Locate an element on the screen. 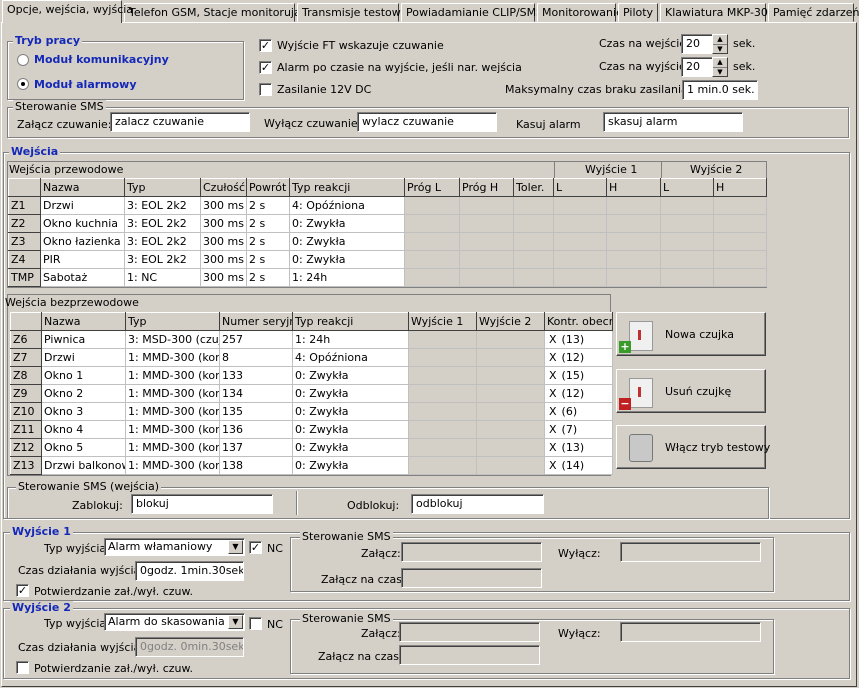  table-cell: Piwnica is located at coordinates (83, 339).